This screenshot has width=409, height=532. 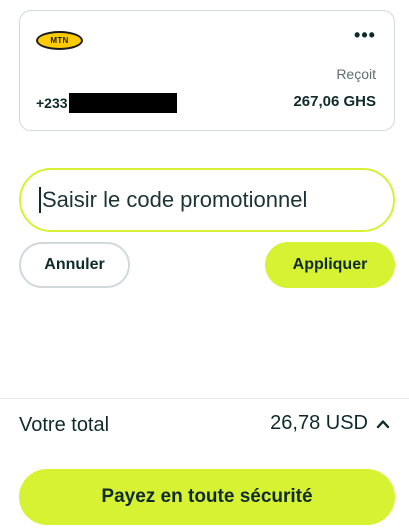 What do you see at coordinates (319, 423) in the screenshot?
I see `total-value: 26,78 USD` at bounding box center [319, 423].